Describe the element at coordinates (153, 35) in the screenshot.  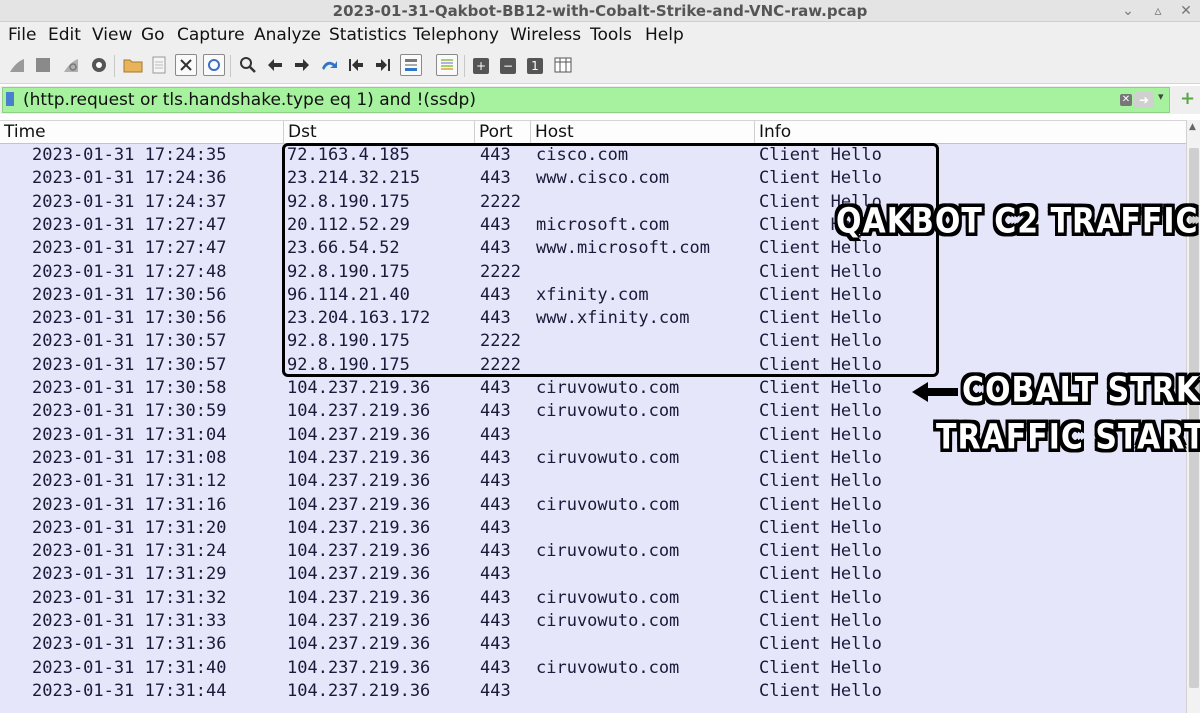
I see `menu-go: Go` at that location.